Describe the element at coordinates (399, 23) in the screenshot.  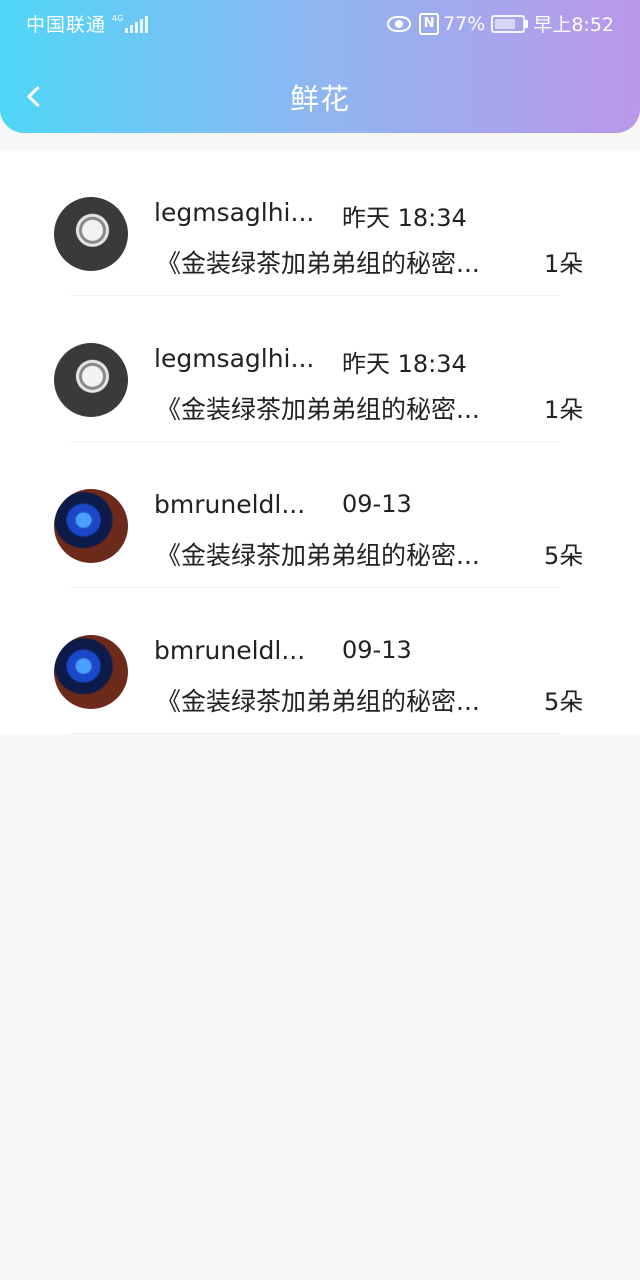
I see `eye-comfort-icon` at that location.